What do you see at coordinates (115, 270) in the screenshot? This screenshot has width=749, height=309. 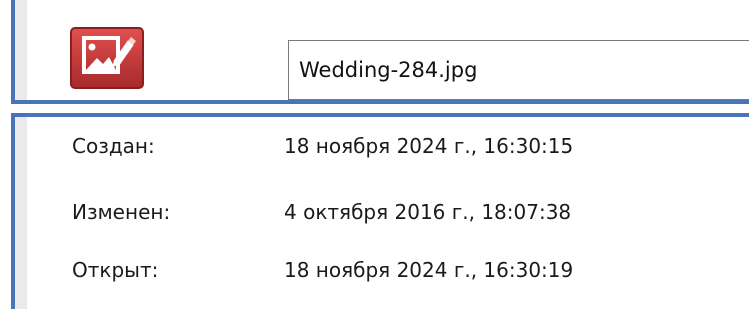 I see `accessed-label: Открыт:` at bounding box center [115, 270].